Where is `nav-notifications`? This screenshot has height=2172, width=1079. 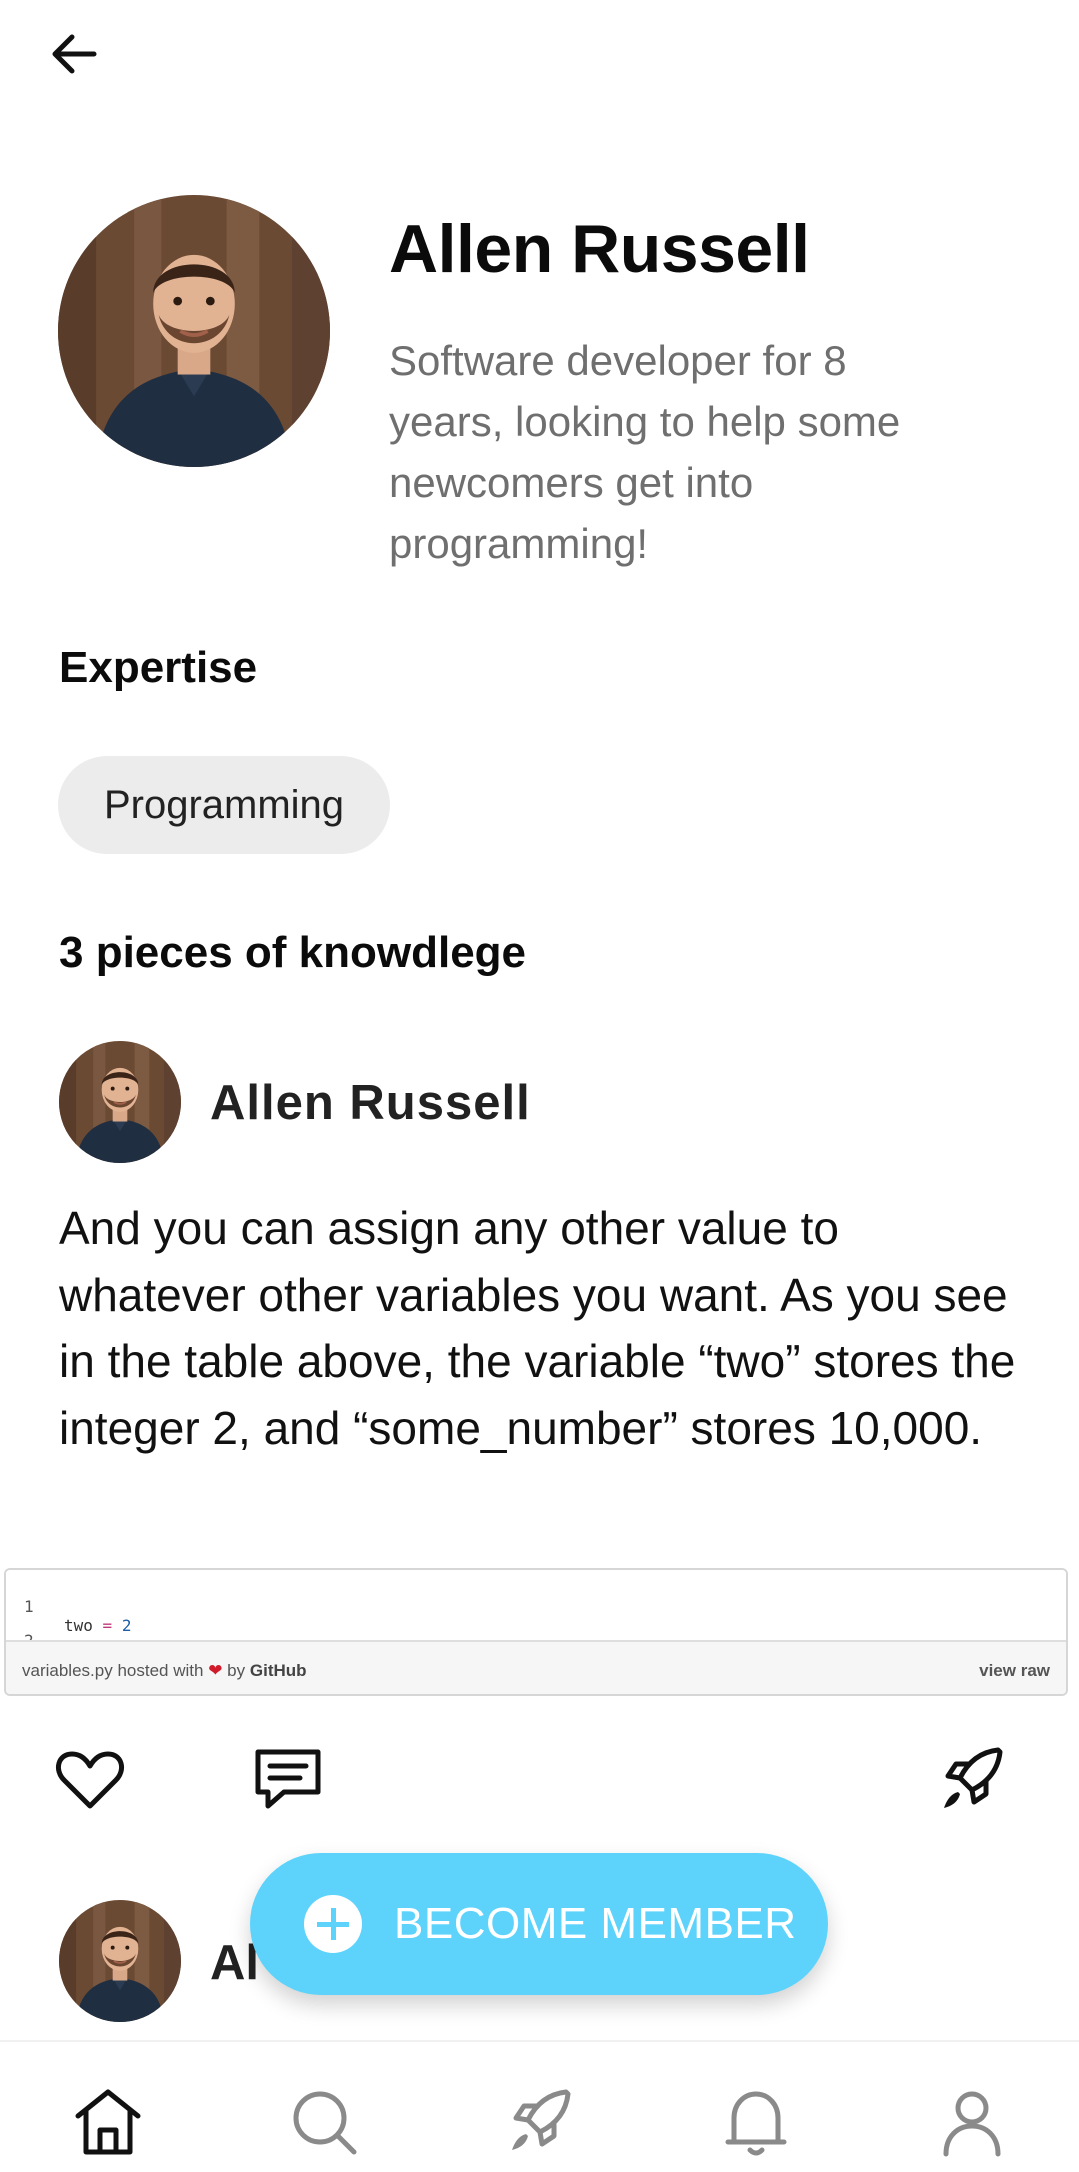 nav-notifications is located at coordinates (756, 2122).